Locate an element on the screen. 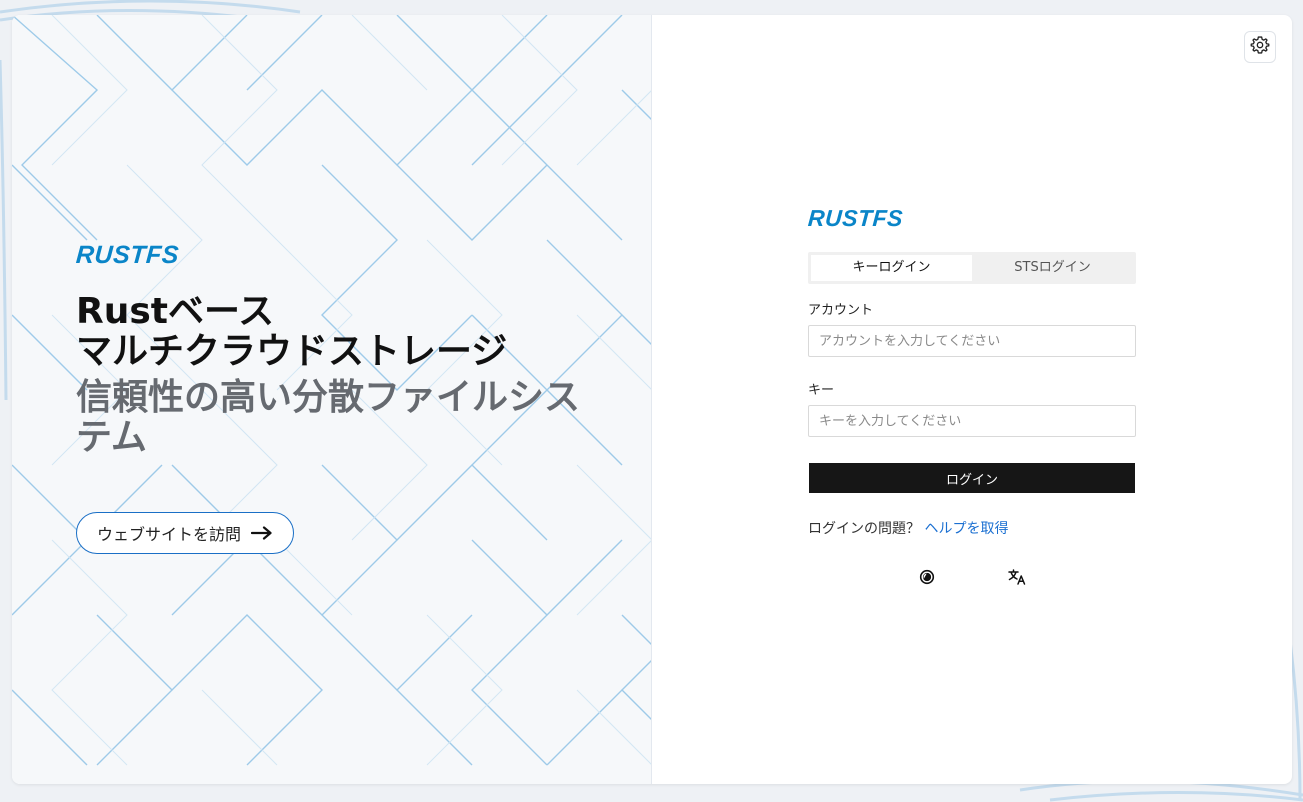  account-input is located at coordinates (972, 341).